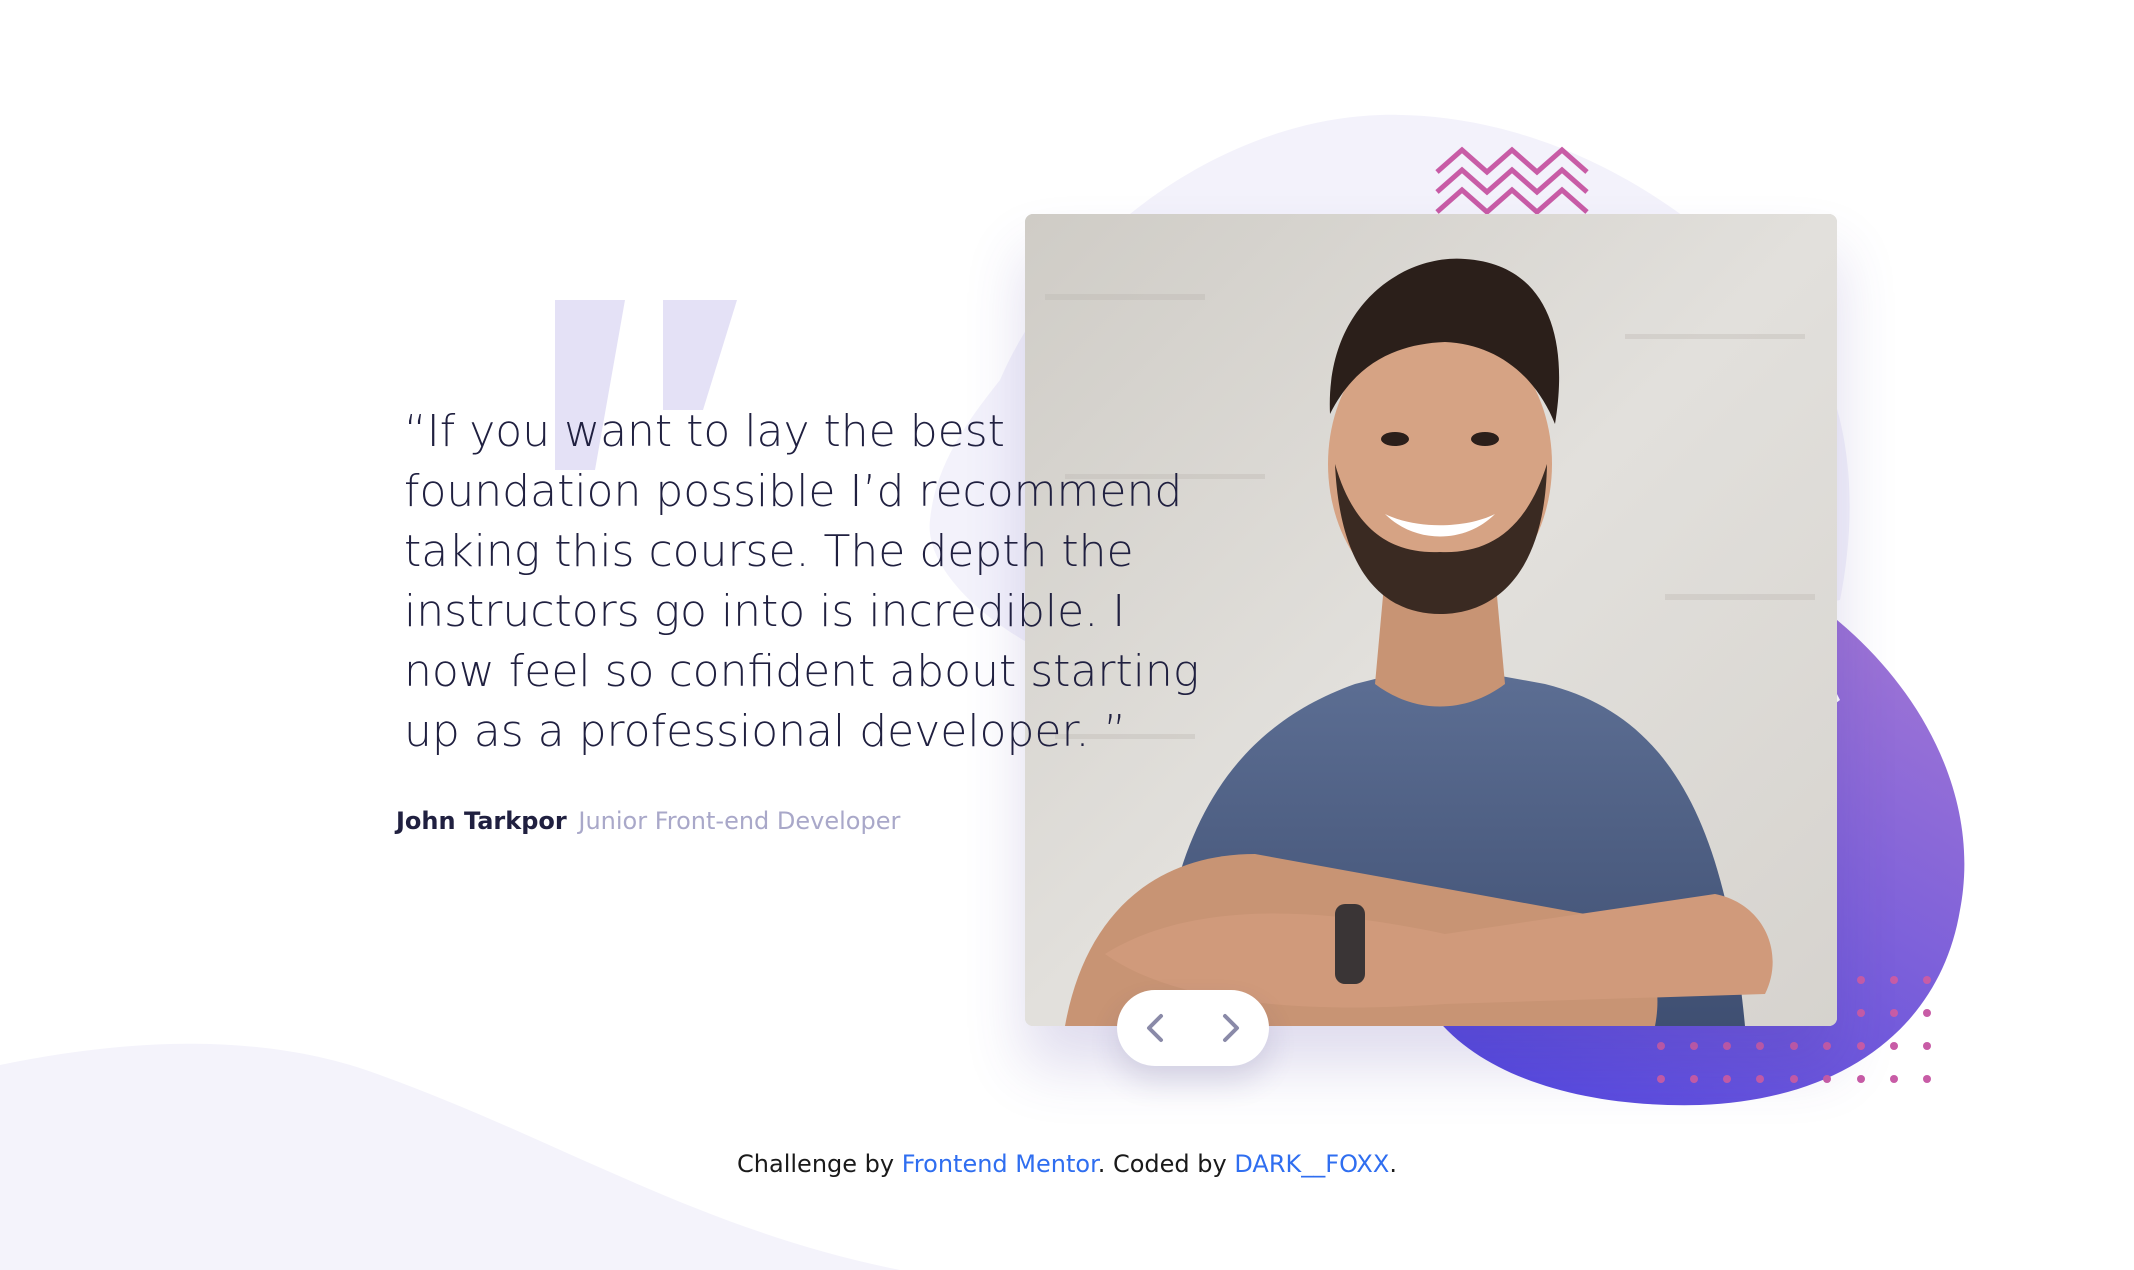  I want to click on attribution-middle: . Coded by, so click(1162, 1164).